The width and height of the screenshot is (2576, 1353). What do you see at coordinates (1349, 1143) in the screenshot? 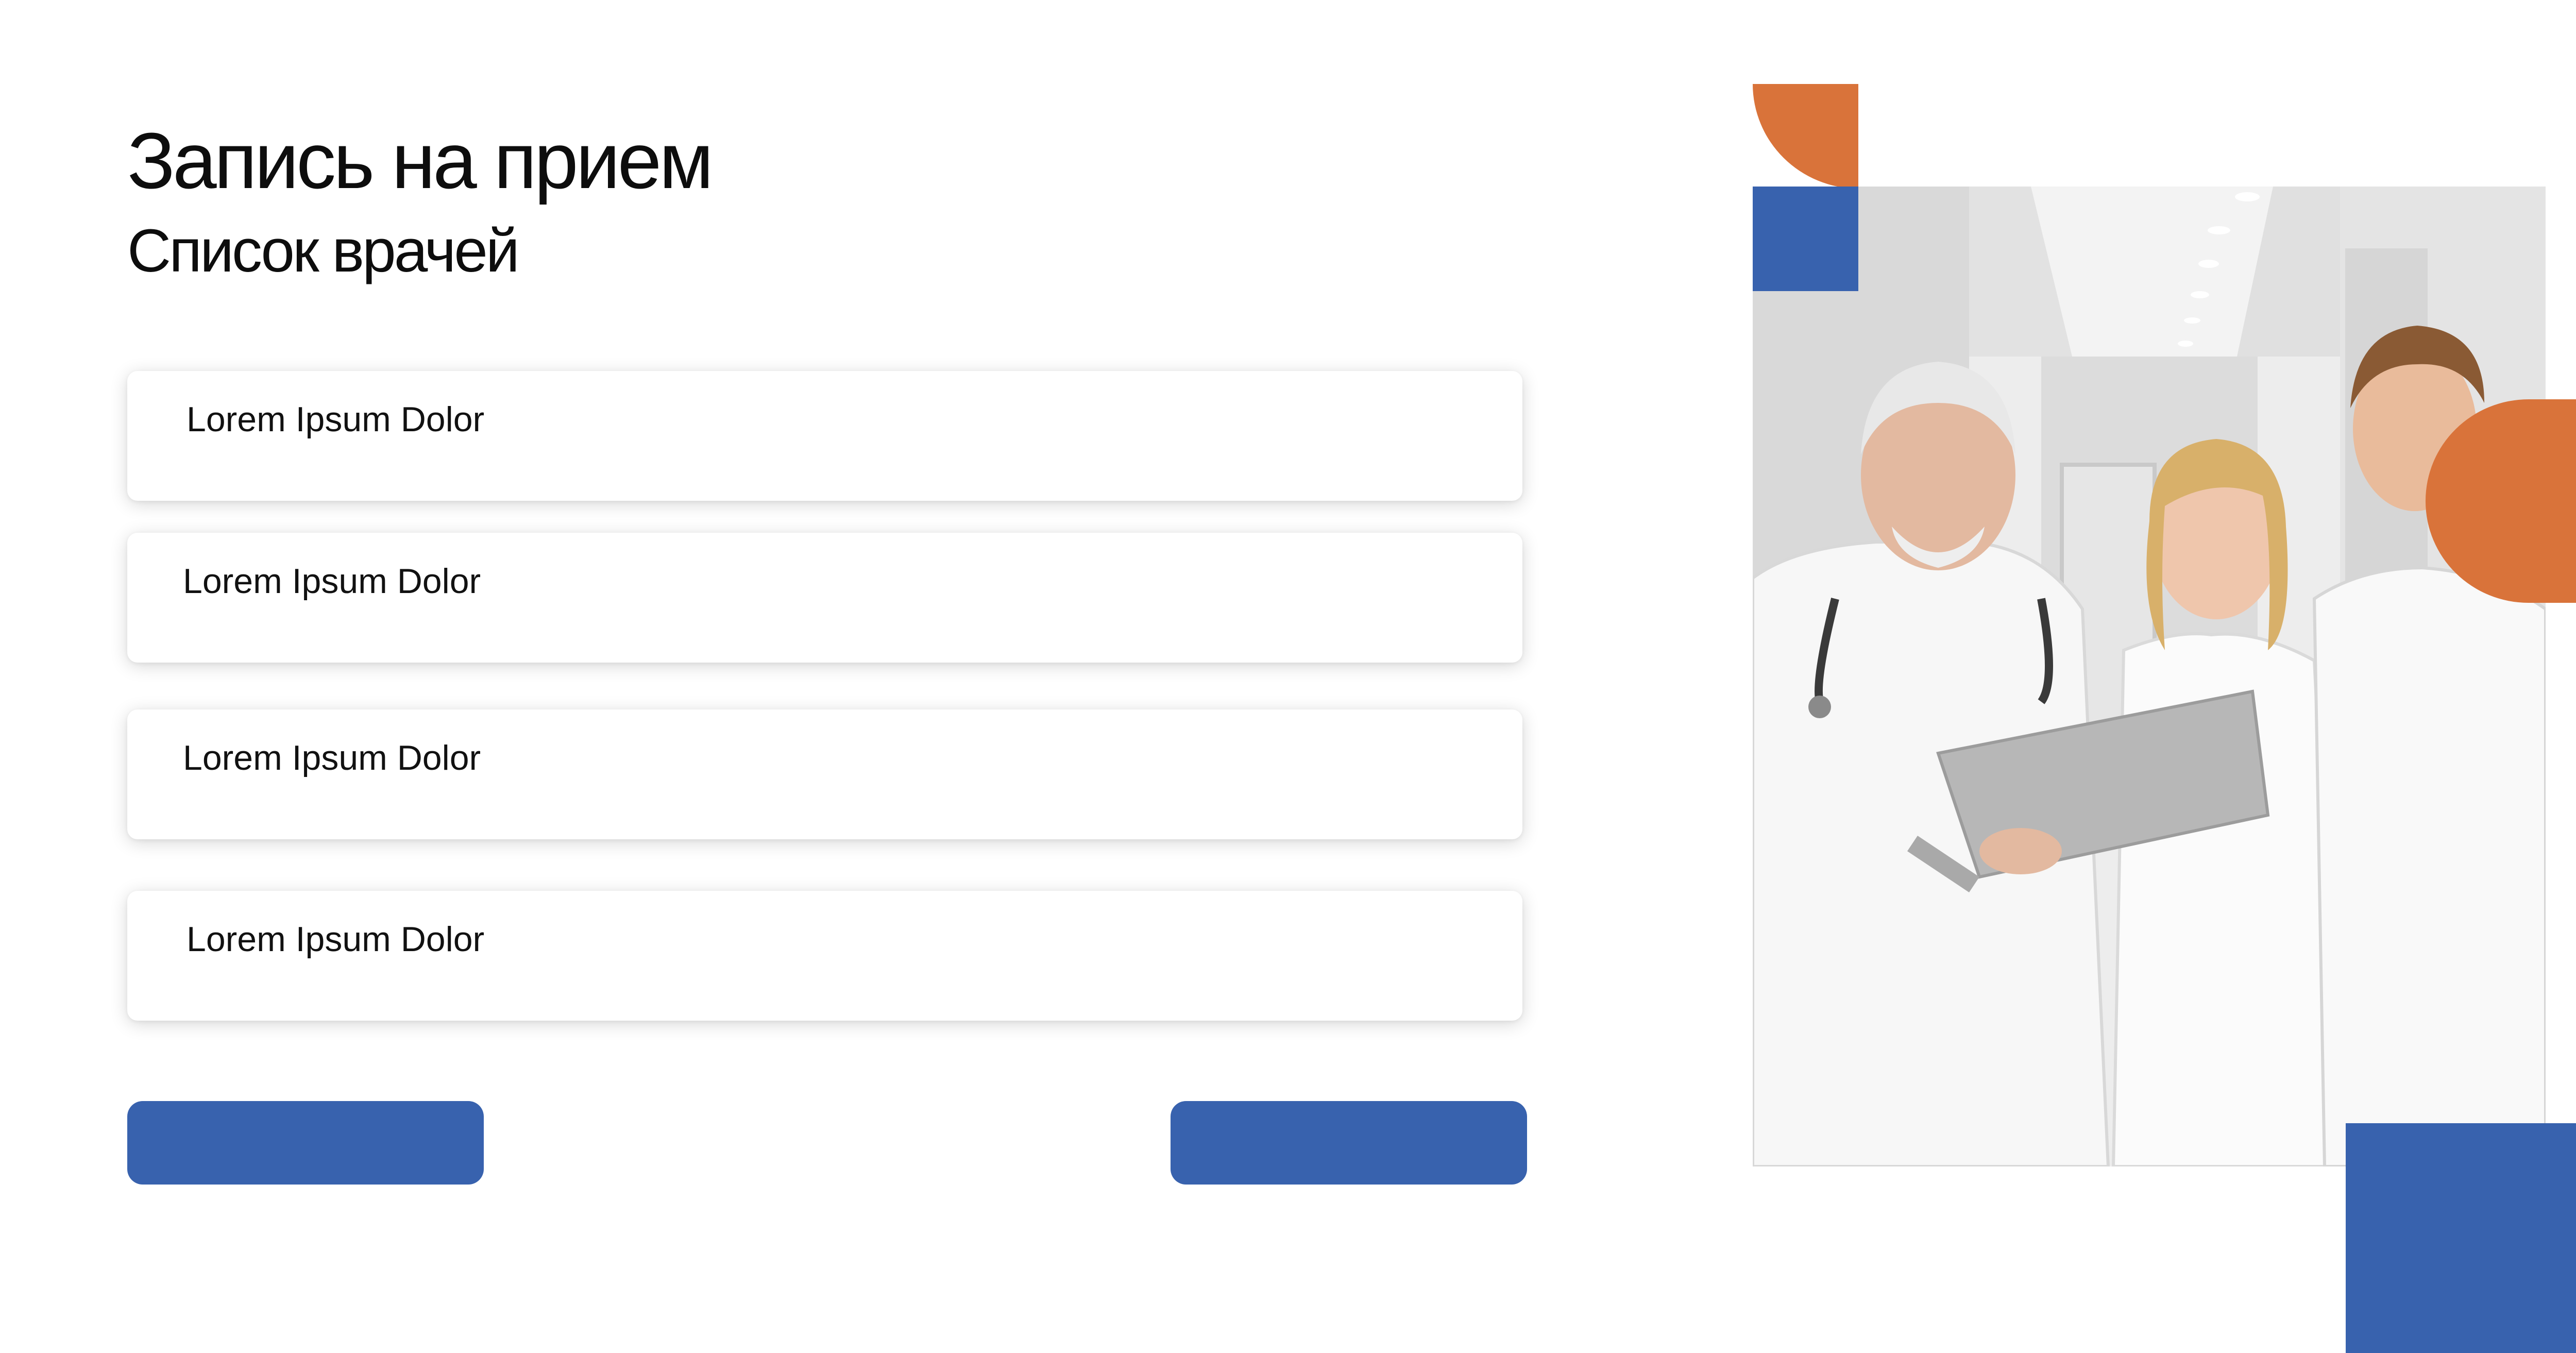
I see `next-button` at bounding box center [1349, 1143].